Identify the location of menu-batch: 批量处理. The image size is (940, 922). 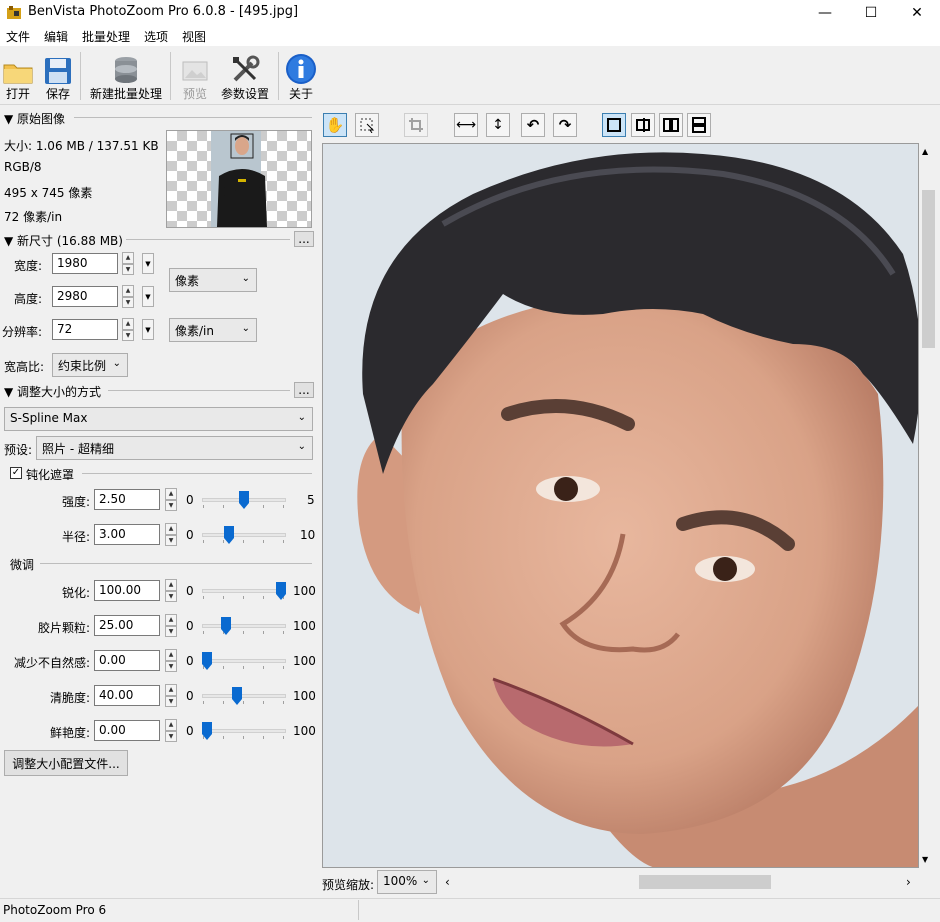
(106, 36).